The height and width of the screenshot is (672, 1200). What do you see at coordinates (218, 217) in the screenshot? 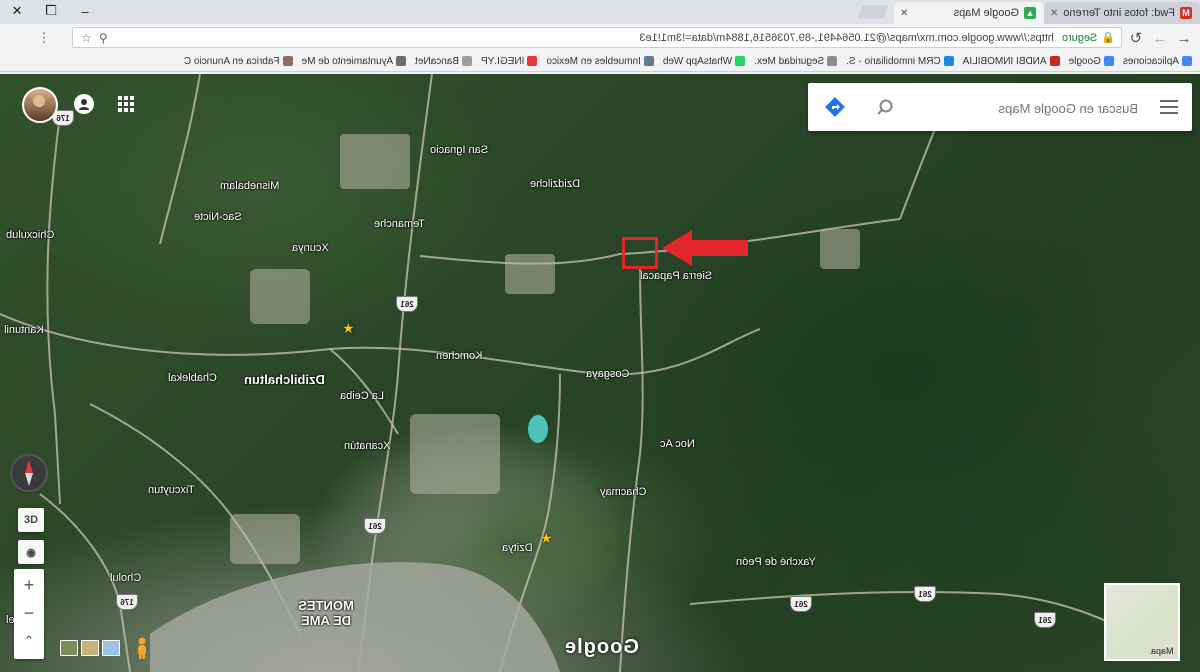
I see `map-label: Sac-Nicte` at bounding box center [218, 217].